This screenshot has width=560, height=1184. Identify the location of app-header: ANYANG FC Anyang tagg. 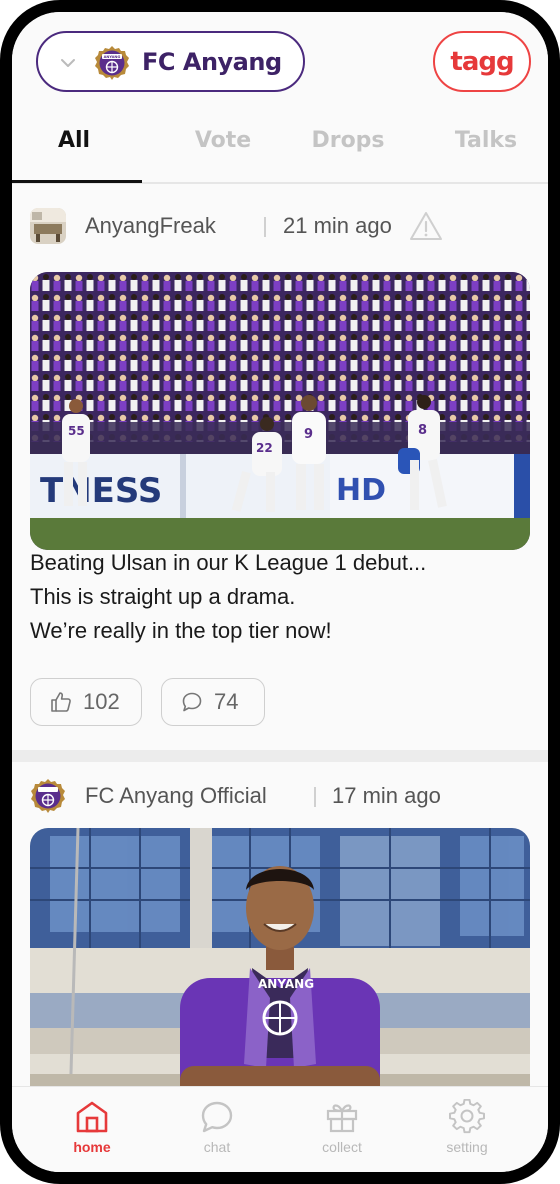
(280, 62).